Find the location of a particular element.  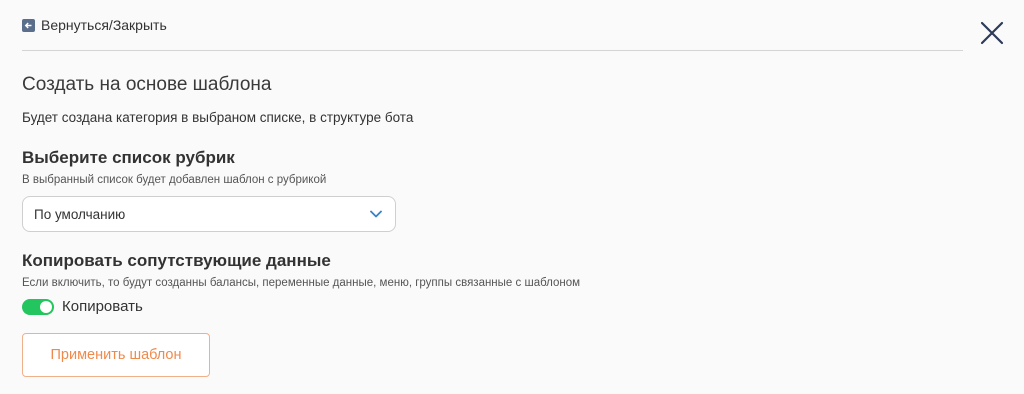

top-bar: Вернуться/Закрыть is located at coordinates (492, 32).